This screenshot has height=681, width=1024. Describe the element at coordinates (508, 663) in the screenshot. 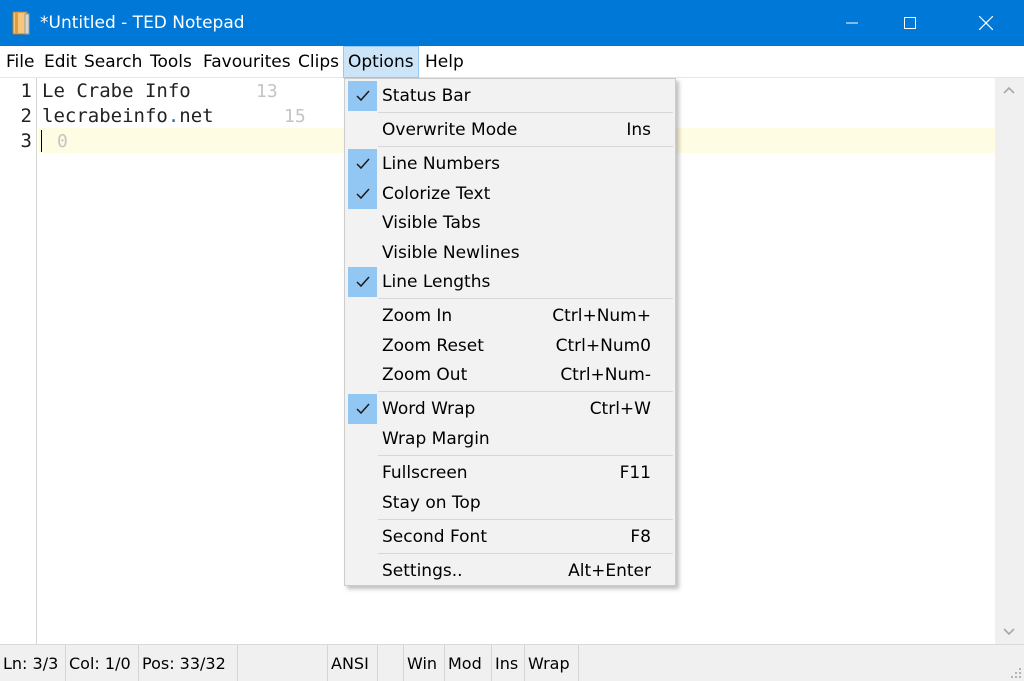

I see `status-insert: Ins` at that location.